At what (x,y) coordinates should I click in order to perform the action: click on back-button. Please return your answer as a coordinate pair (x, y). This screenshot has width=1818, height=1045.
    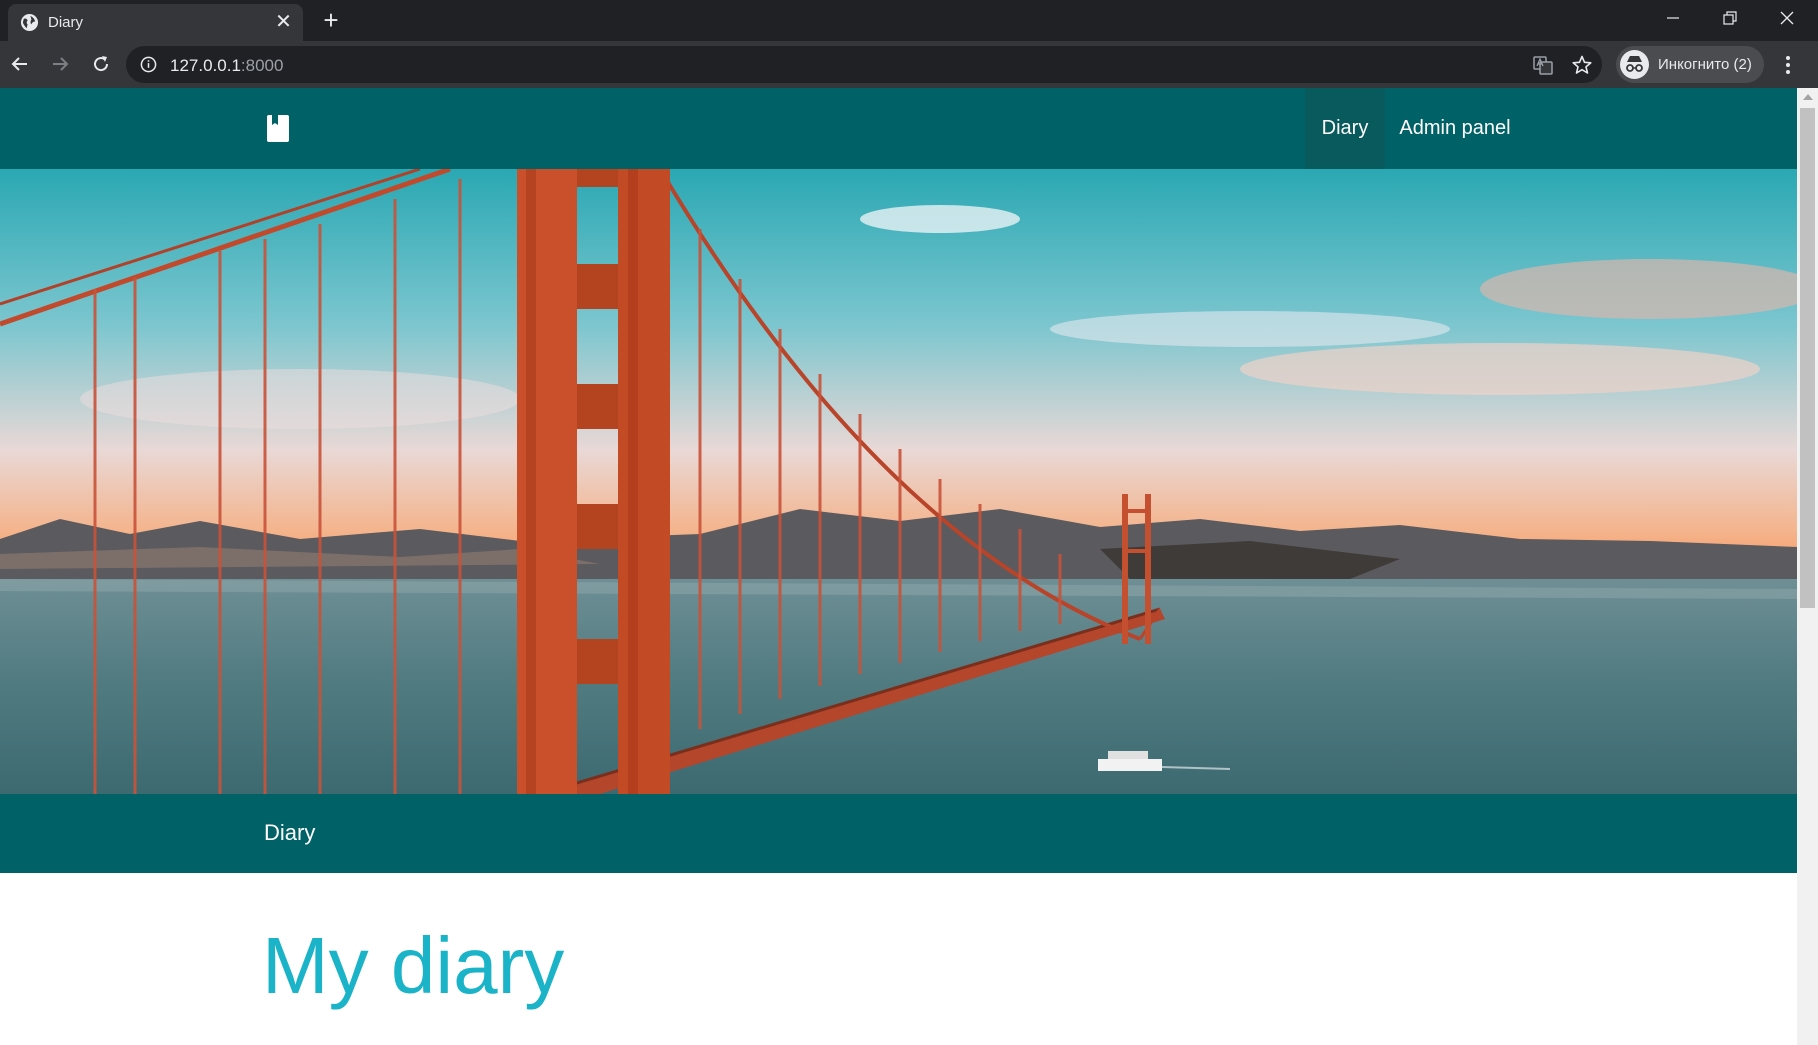
    Looking at the image, I should click on (20, 64).